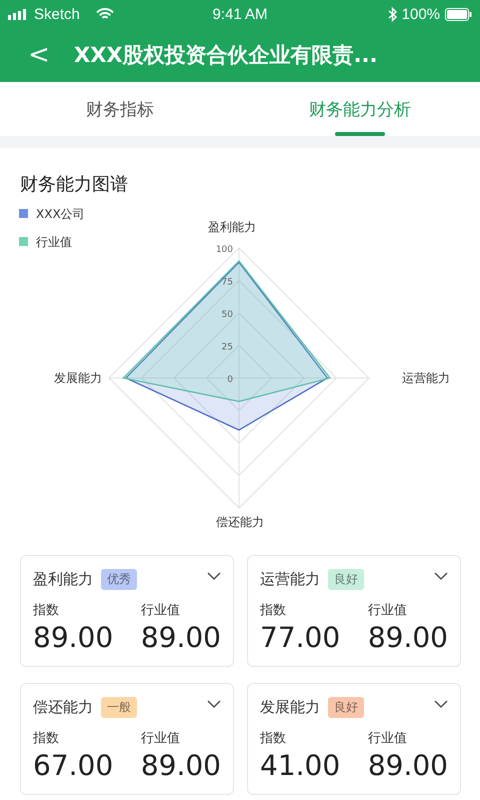 The width and height of the screenshot is (480, 800). What do you see at coordinates (60, 214) in the screenshot?
I see `legend-label: XXX公司` at bounding box center [60, 214].